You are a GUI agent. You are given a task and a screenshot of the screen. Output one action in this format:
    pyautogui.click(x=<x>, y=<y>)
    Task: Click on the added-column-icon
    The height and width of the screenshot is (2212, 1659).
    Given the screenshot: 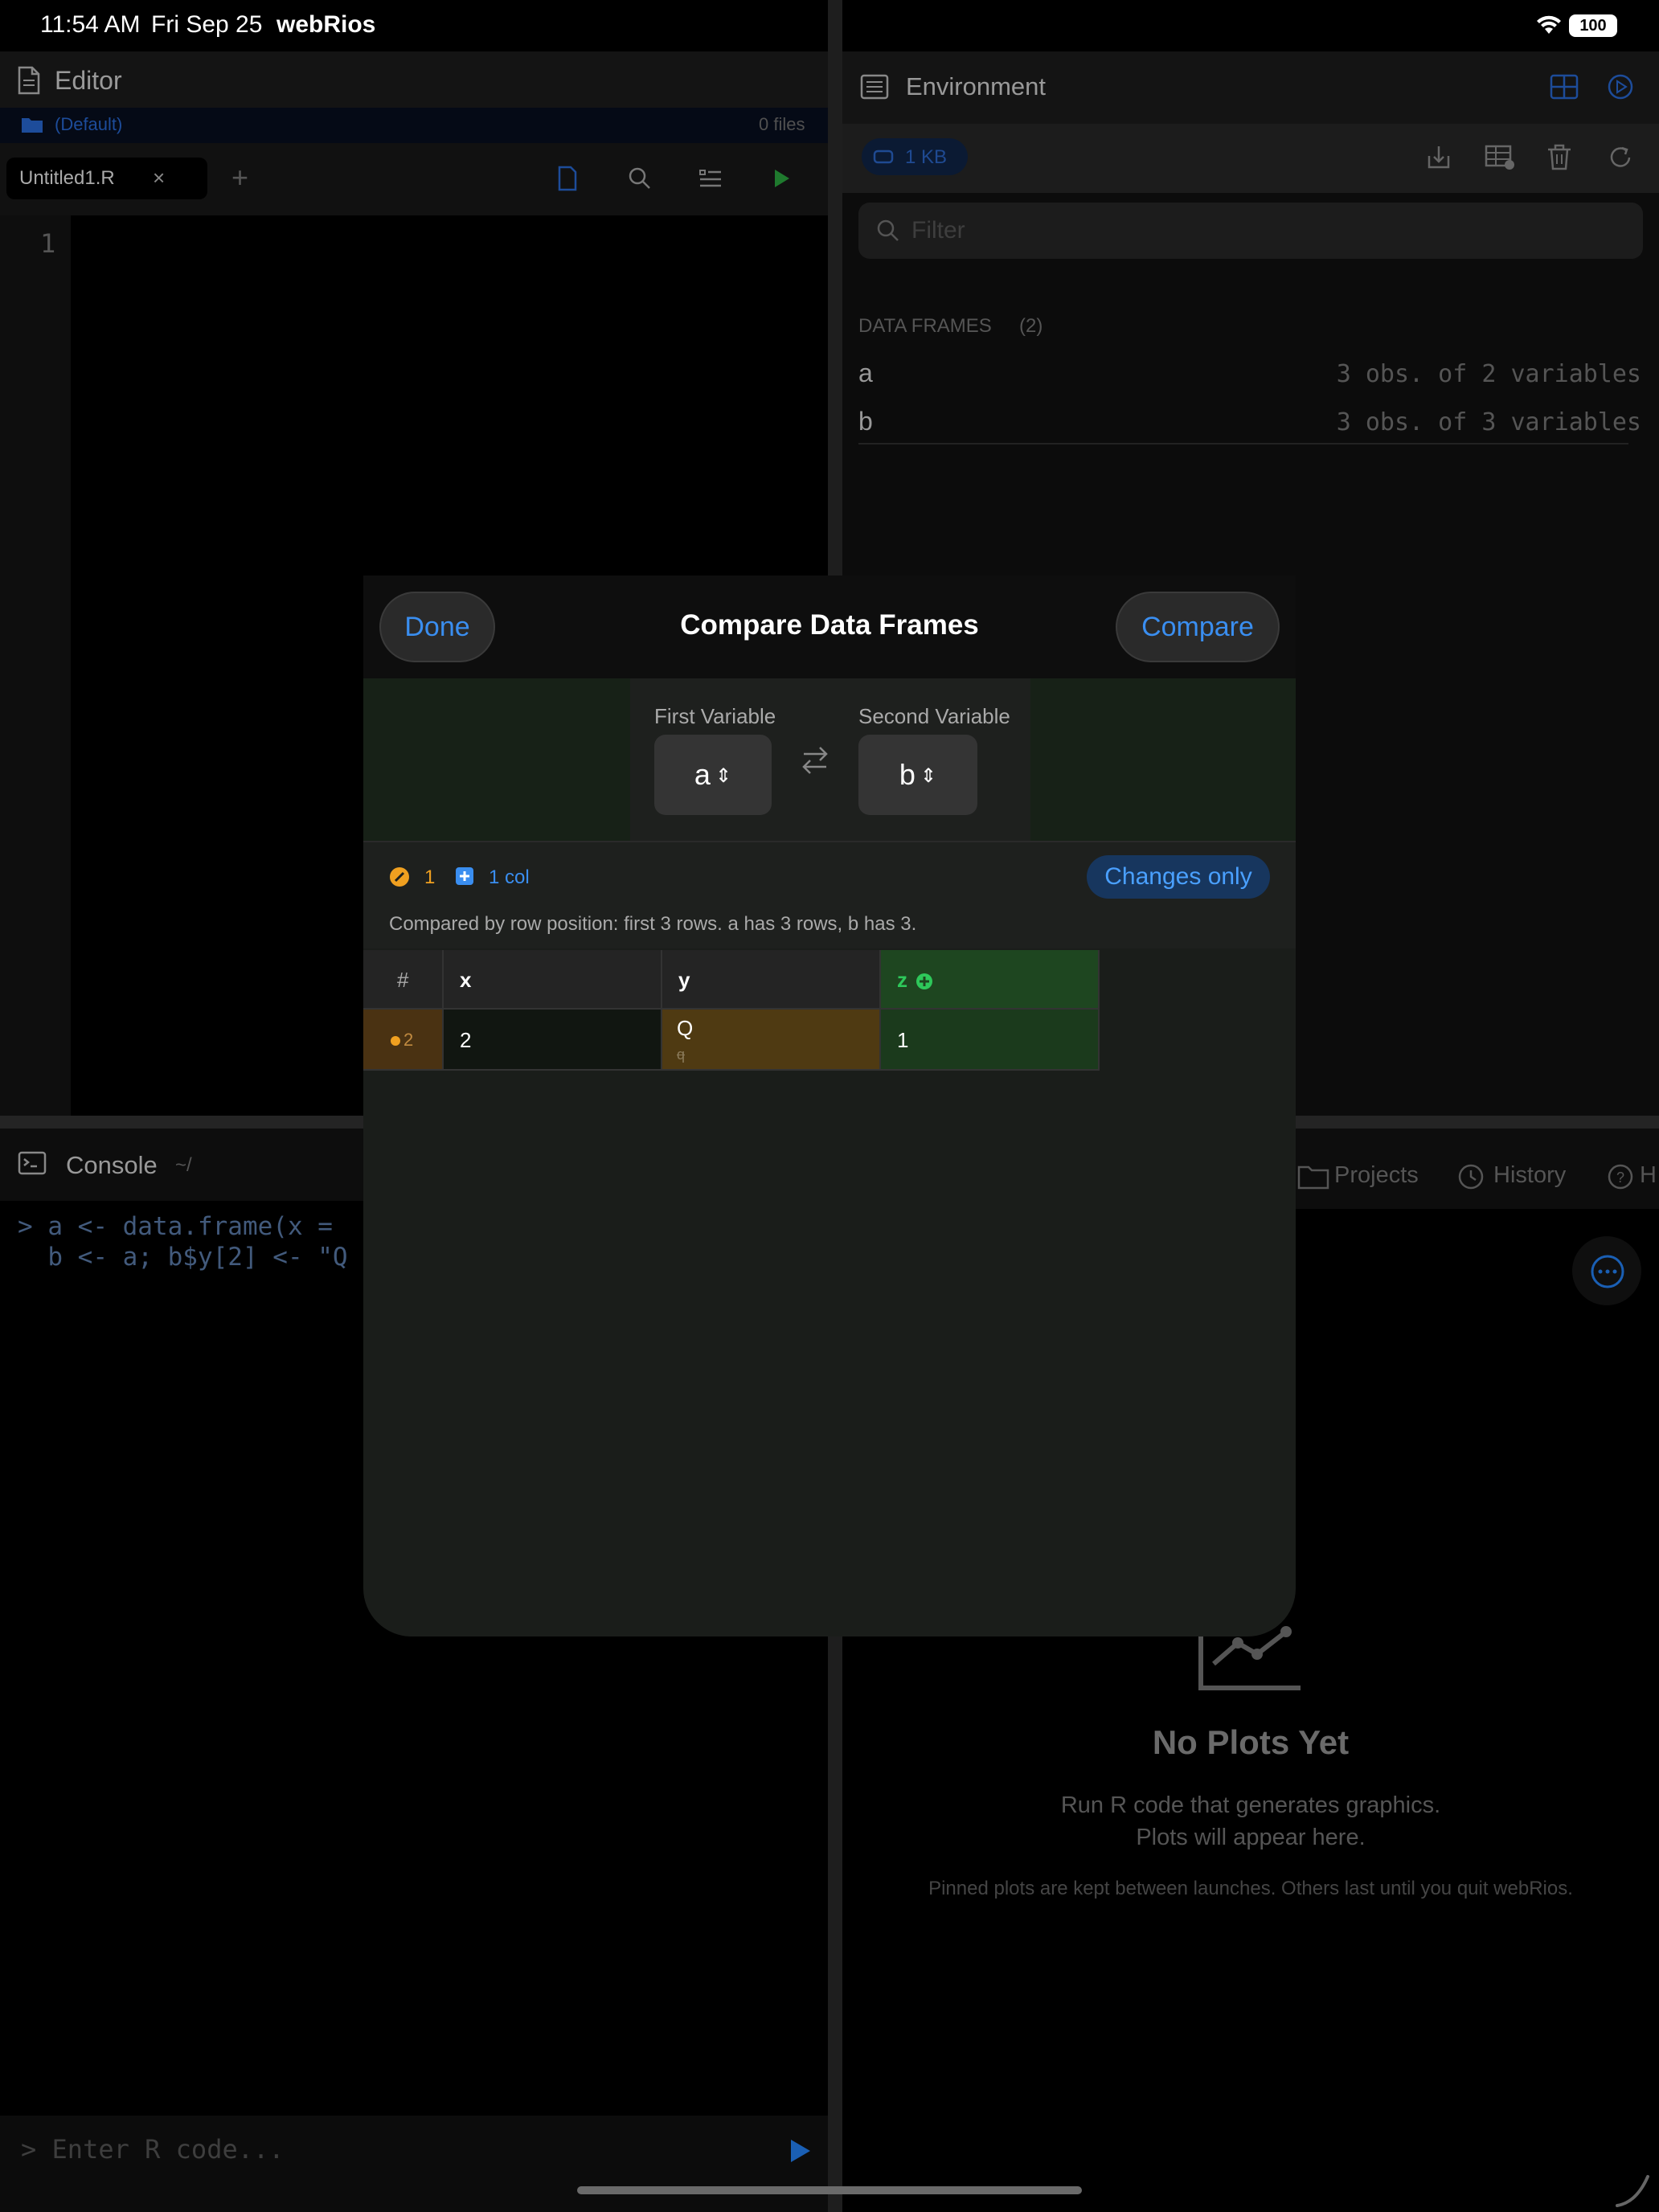 What is the action you would take?
    pyautogui.click(x=464, y=876)
    